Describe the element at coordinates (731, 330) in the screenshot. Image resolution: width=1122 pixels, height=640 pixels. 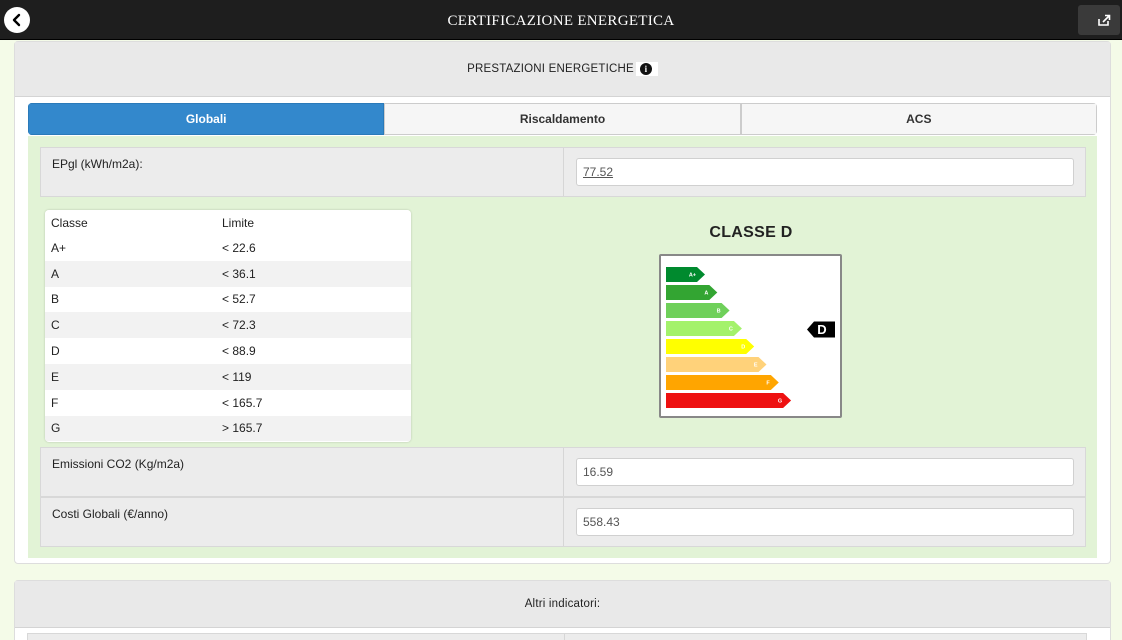
I see `energy-class-bar-label: C` at that location.